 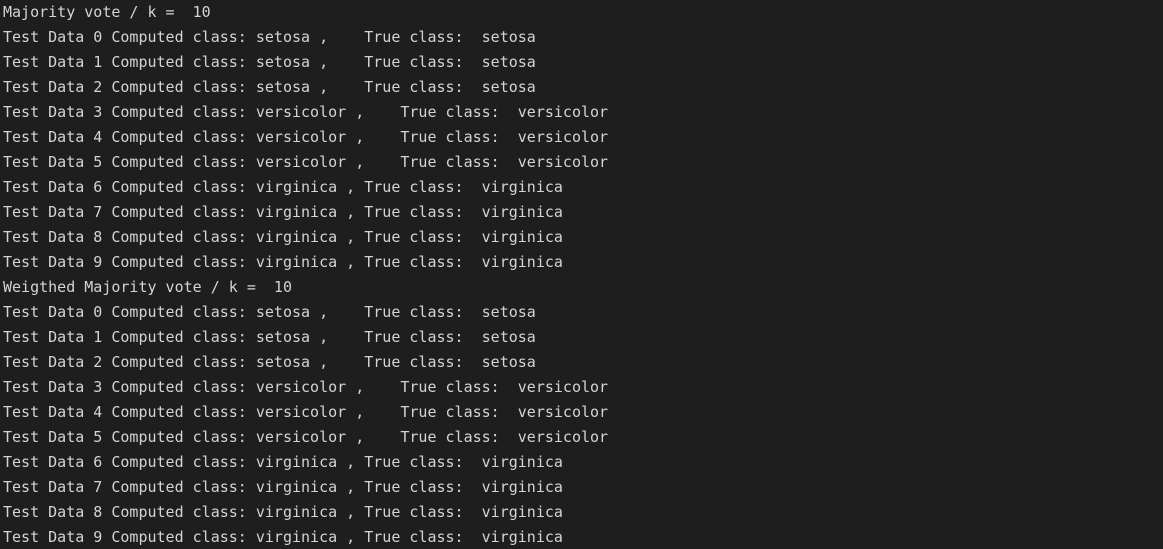 What do you see at coordinates (147, 287) in the screenshot?
I see `console-line: Weigthed Majority vote / k = 10` at bounding box center [147, 287].